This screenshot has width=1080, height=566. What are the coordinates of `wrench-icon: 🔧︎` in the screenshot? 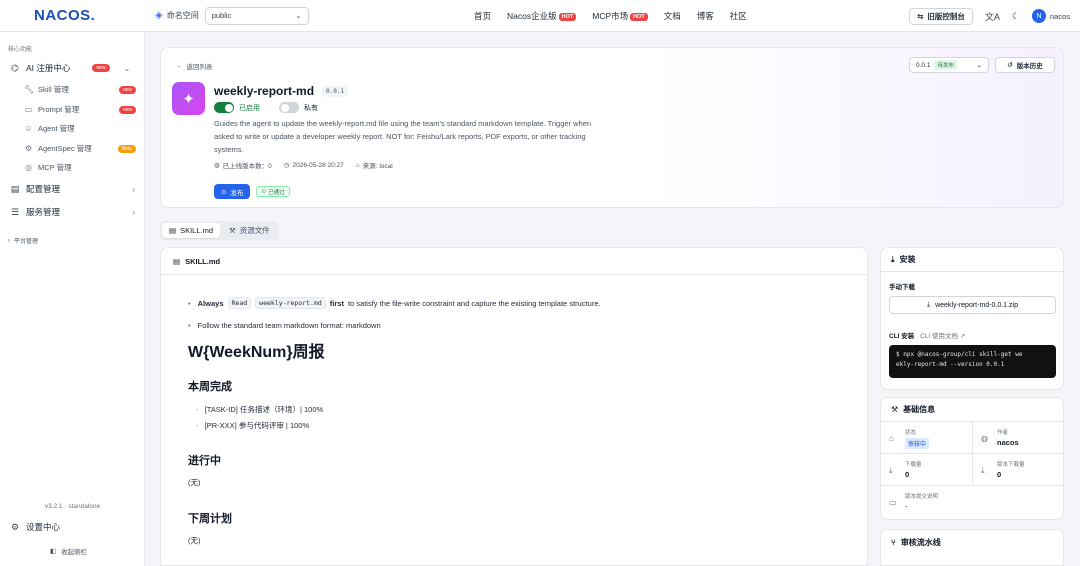 It's located at (29, 89).